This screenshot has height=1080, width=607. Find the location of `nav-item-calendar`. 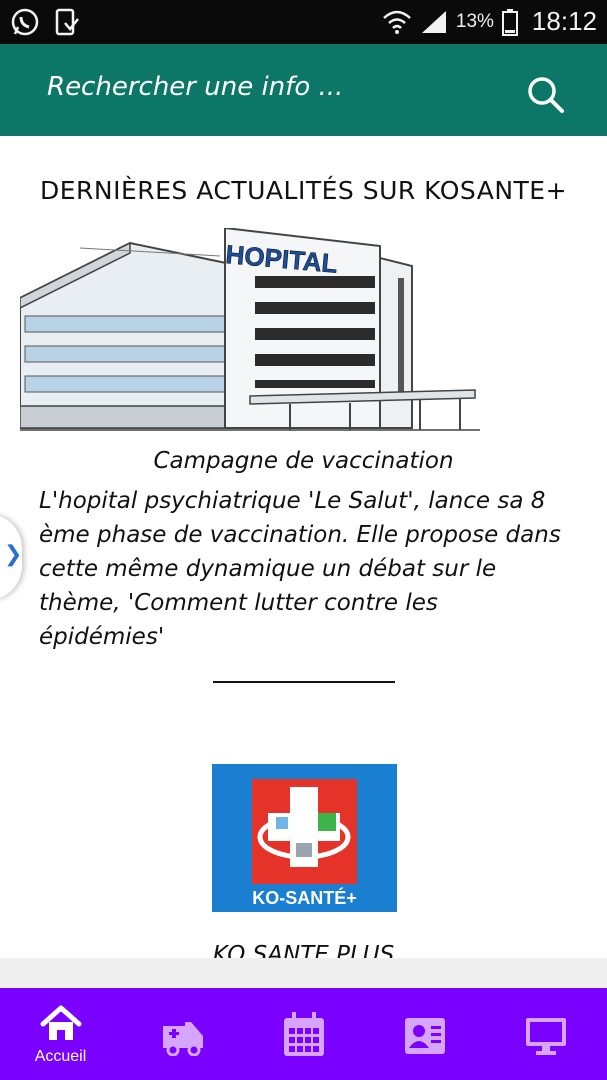

nav-item-calendar is located at coordinates (302, 1034).